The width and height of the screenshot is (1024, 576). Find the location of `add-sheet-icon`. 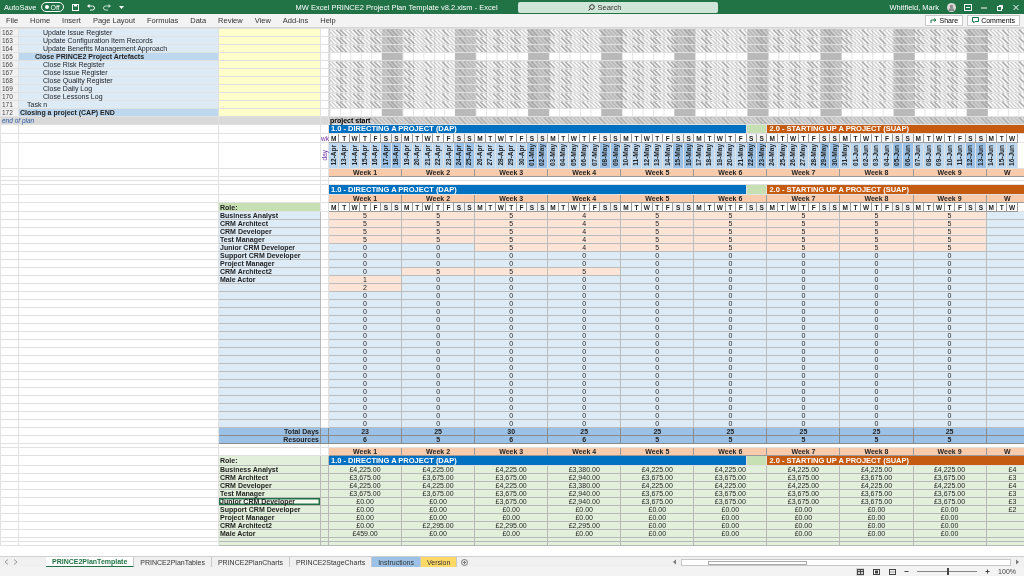

add-sheet-icon is located at coordinates (465, 562).